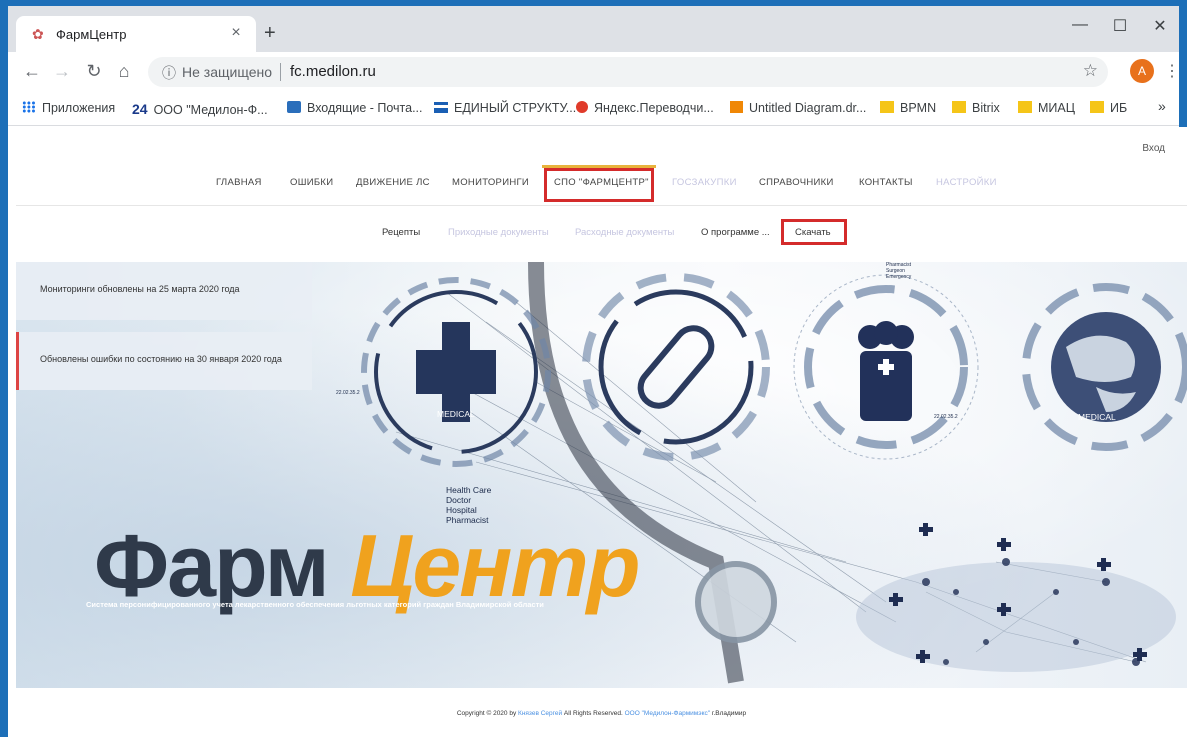 The image size is (1187, 743). What do you see at coordinates (540, 713) in the screenshot?
I see `footer-author-link: Князев Сергей` at bounding box center [540, 713].